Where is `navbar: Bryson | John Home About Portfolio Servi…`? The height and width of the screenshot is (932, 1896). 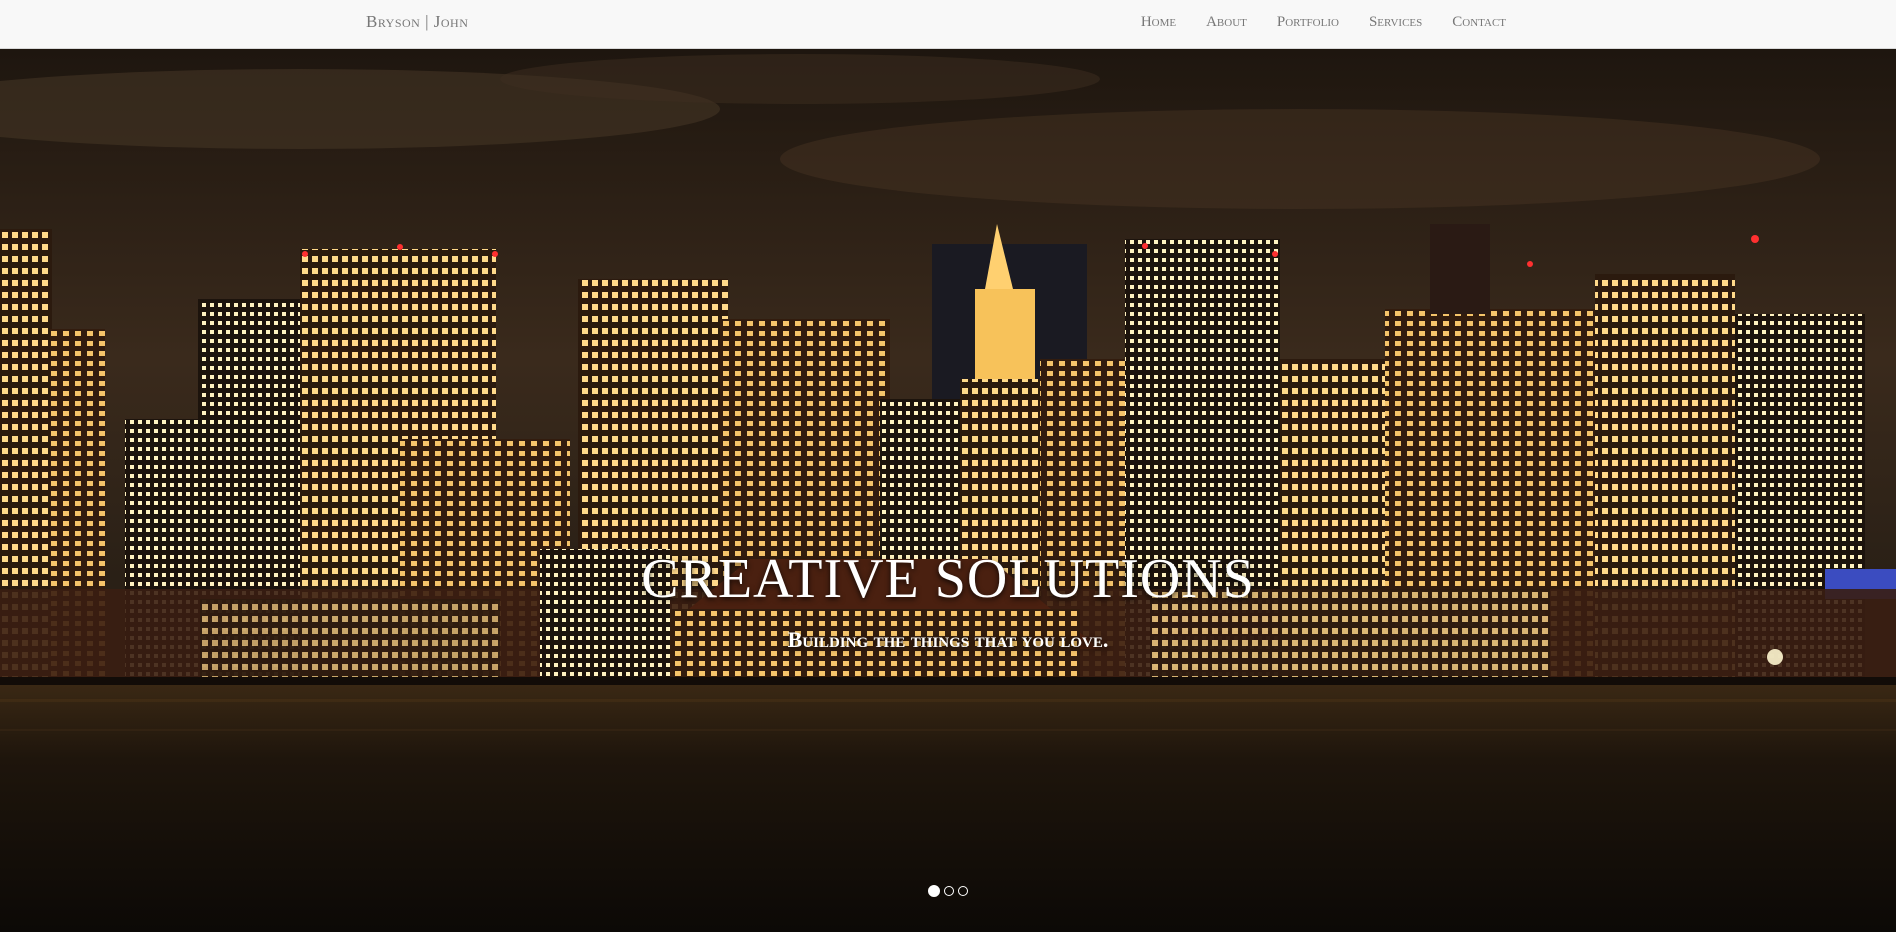 navbar: Bryson | John Home About Portfolio Servi… is located at coordinates (948, 24).